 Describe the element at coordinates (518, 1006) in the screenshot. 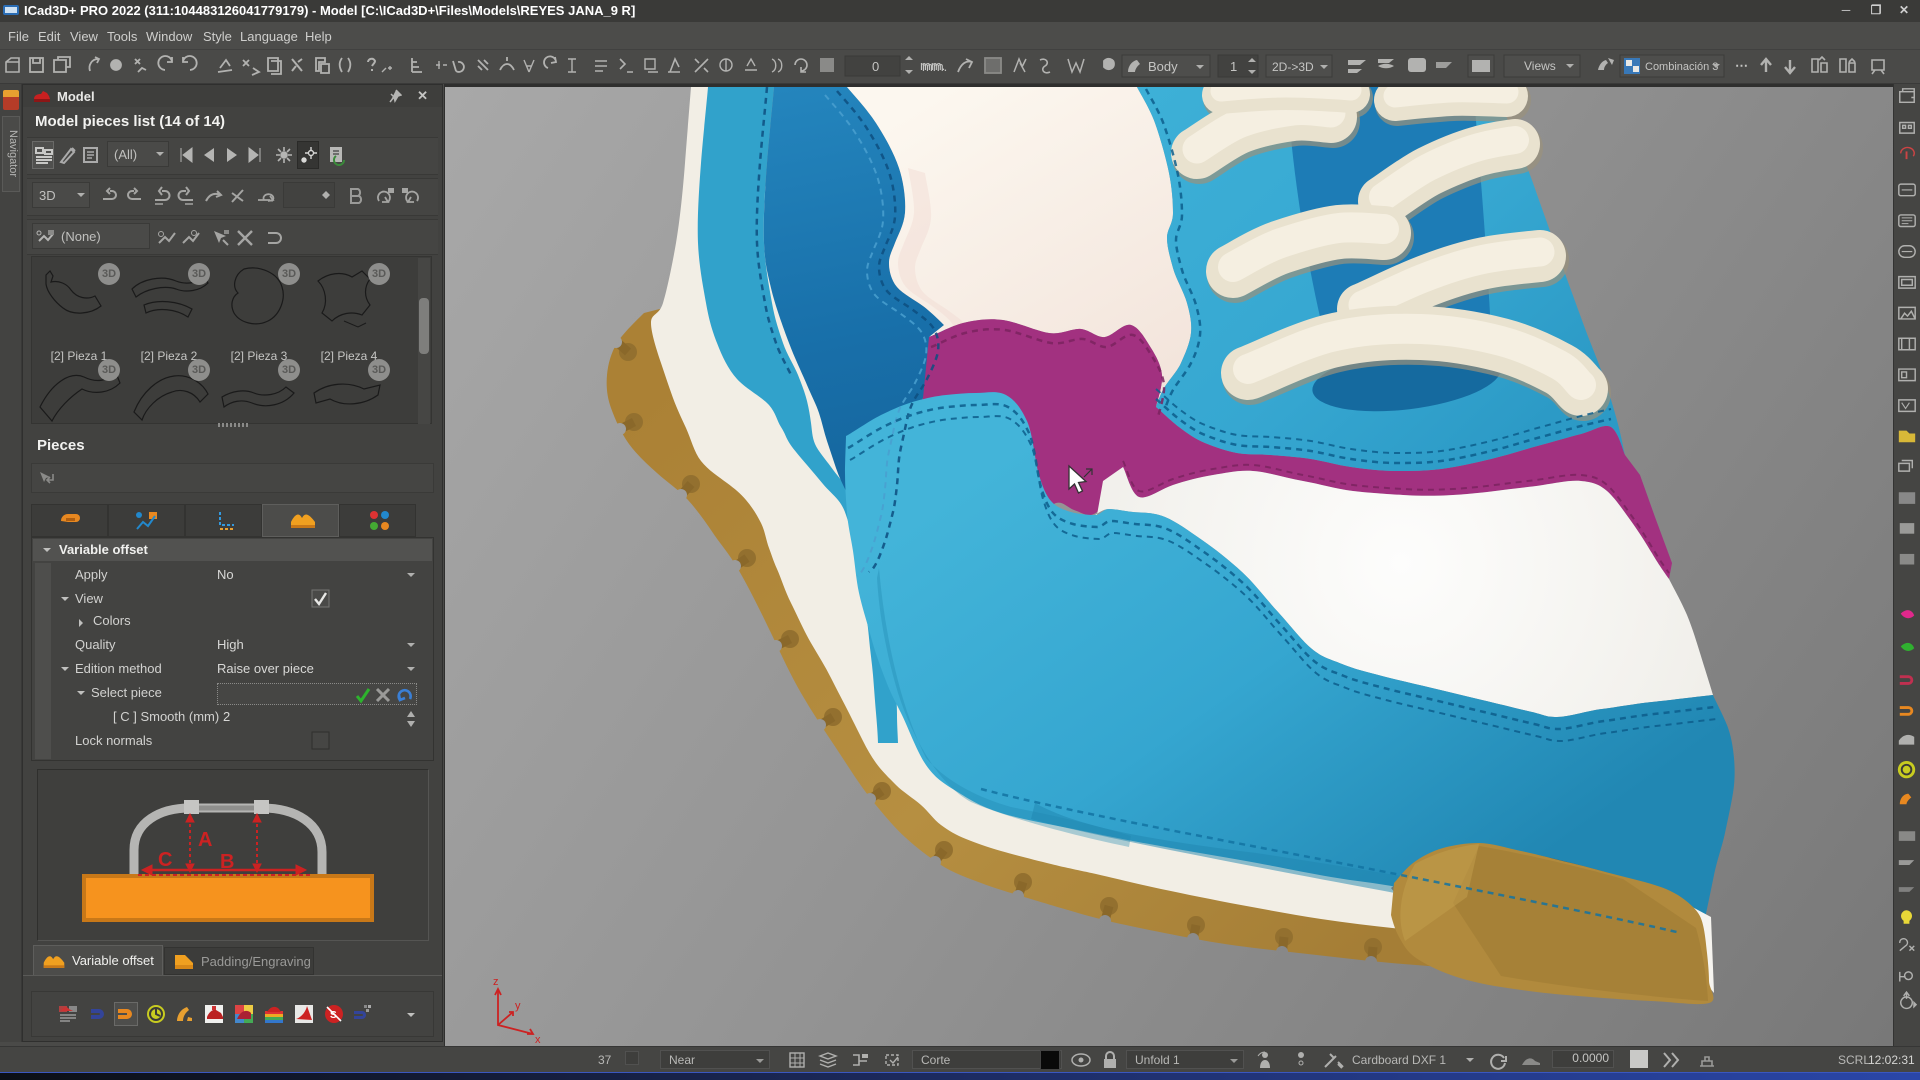

I see `svg-text: y` at that location.